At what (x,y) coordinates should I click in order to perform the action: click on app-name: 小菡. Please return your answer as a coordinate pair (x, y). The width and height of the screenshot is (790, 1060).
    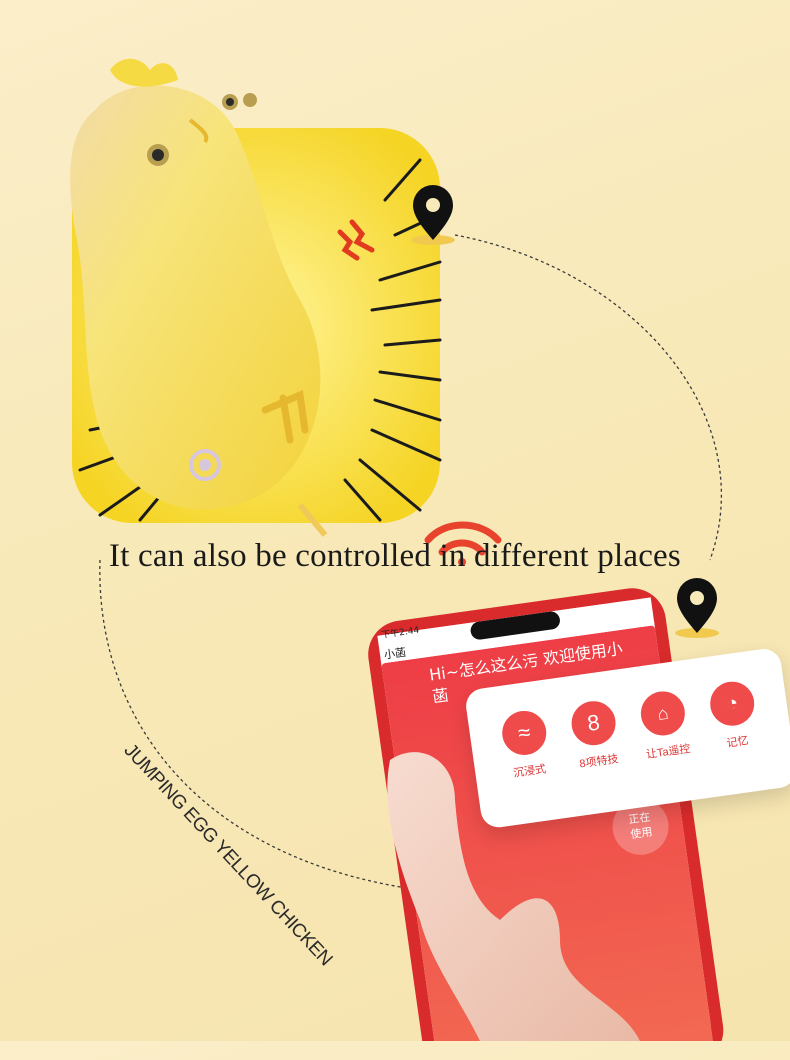
    Looking at the image, I should click on (395, 653).